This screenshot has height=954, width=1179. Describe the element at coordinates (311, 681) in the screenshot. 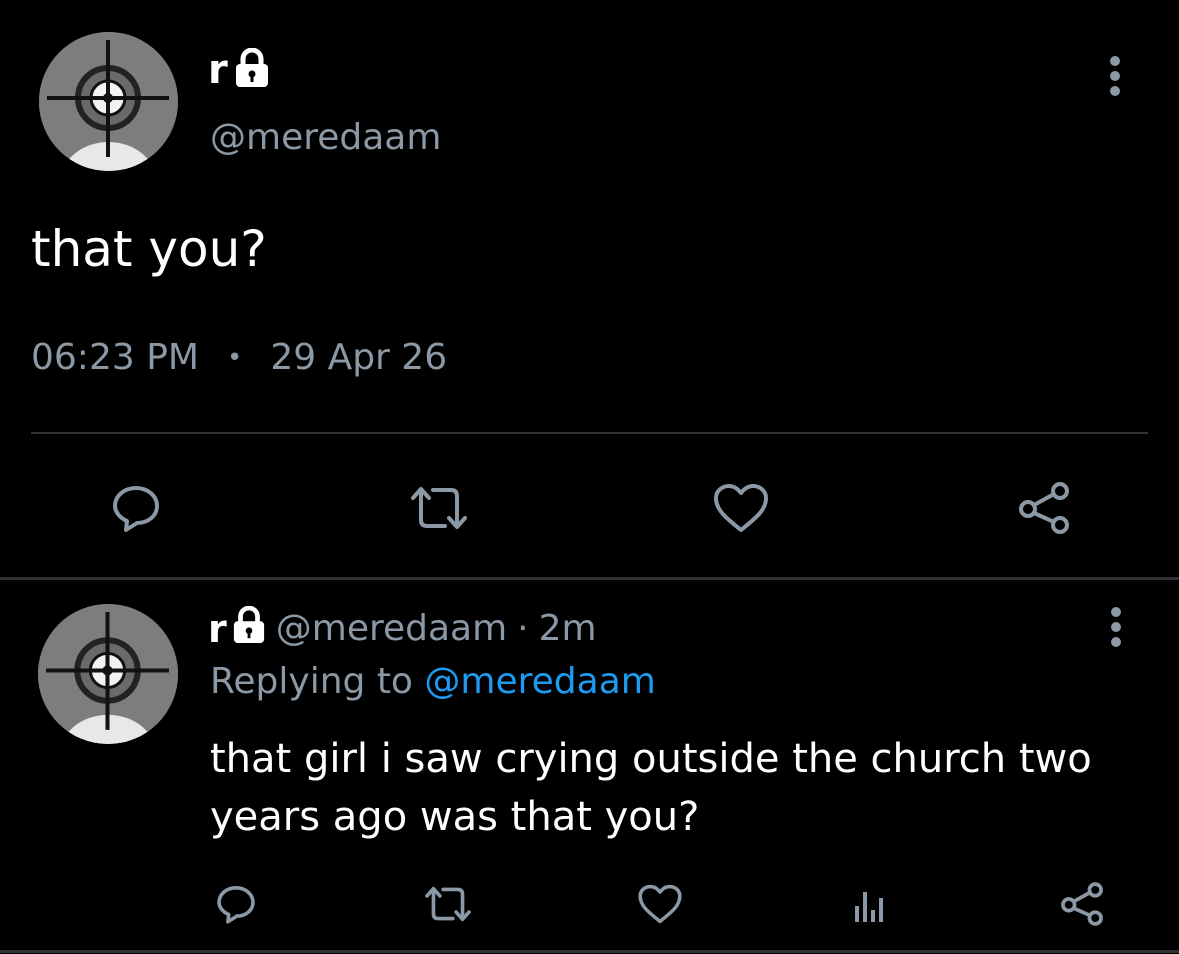

I see `replying-prefix: Replying to` at that location.